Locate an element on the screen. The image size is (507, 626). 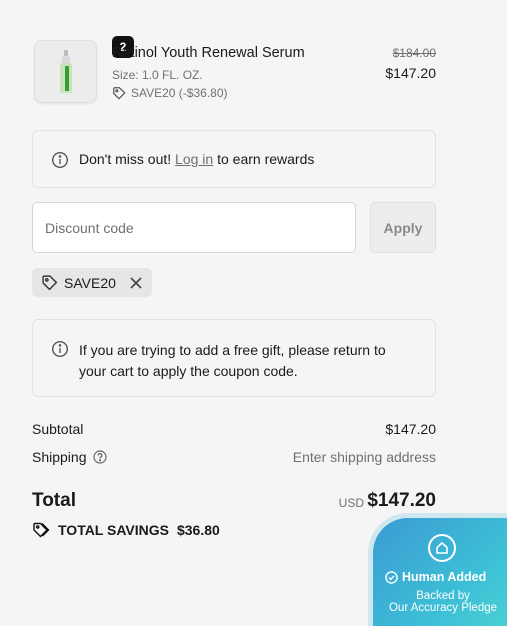
close-icon is located at coordinates (136, 282).